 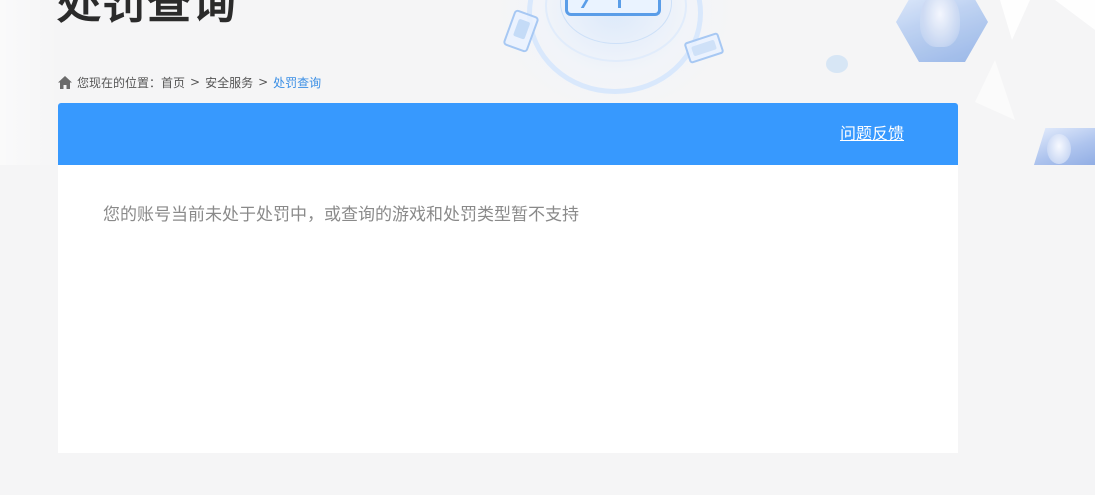 I want to click on breadcrumb-current: 处罚查询, so click(x=297, y=82).